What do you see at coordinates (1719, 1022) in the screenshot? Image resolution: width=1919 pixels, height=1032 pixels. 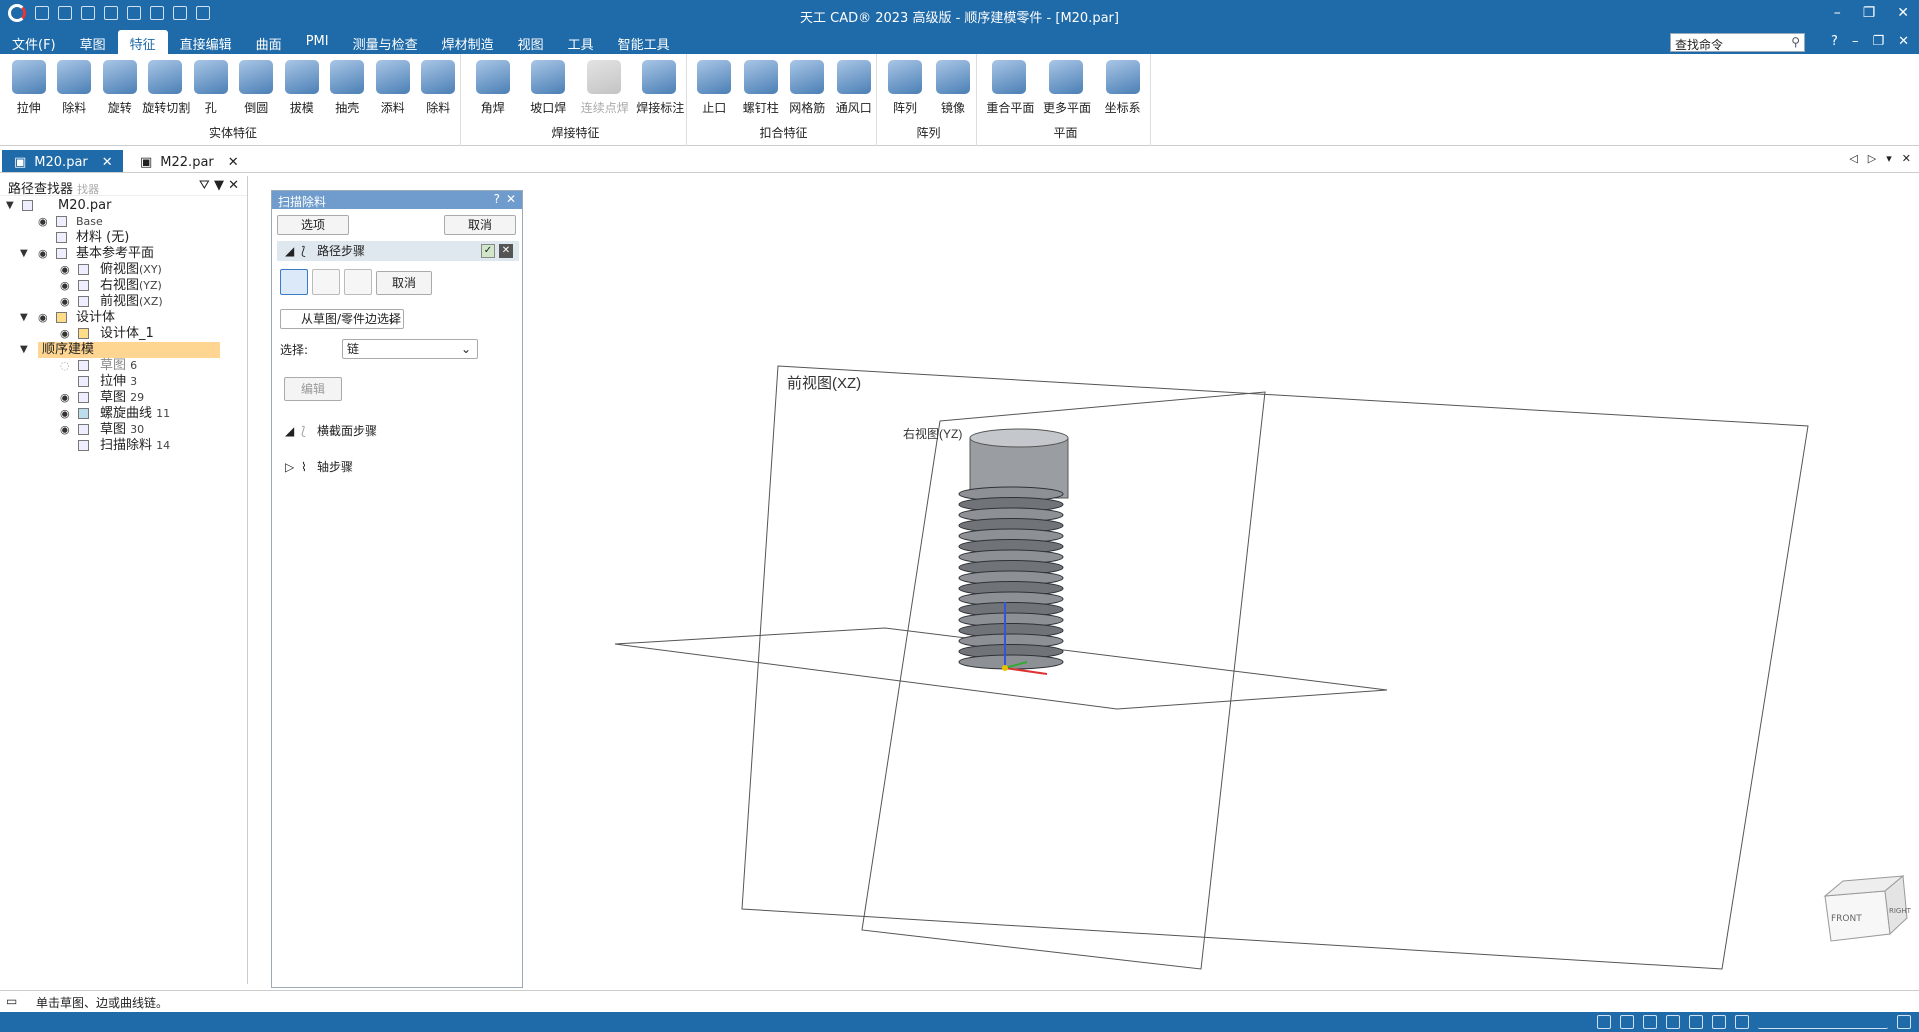 I see `previous-view-icon` at bounding box center [1719, 1022].